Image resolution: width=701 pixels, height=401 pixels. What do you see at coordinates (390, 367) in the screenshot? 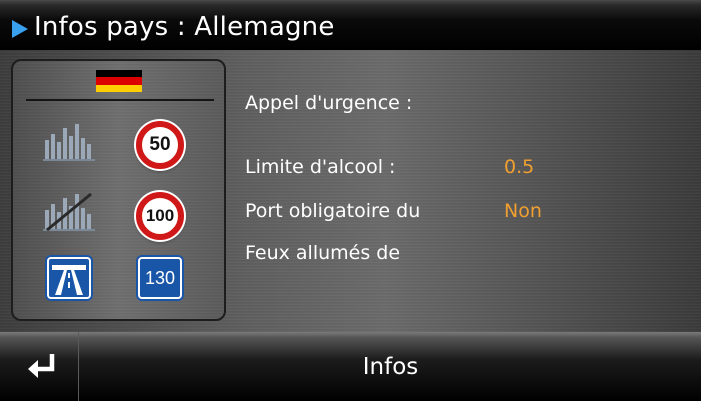
I see `footer-label: Infos` at bounding box center [390, 367].